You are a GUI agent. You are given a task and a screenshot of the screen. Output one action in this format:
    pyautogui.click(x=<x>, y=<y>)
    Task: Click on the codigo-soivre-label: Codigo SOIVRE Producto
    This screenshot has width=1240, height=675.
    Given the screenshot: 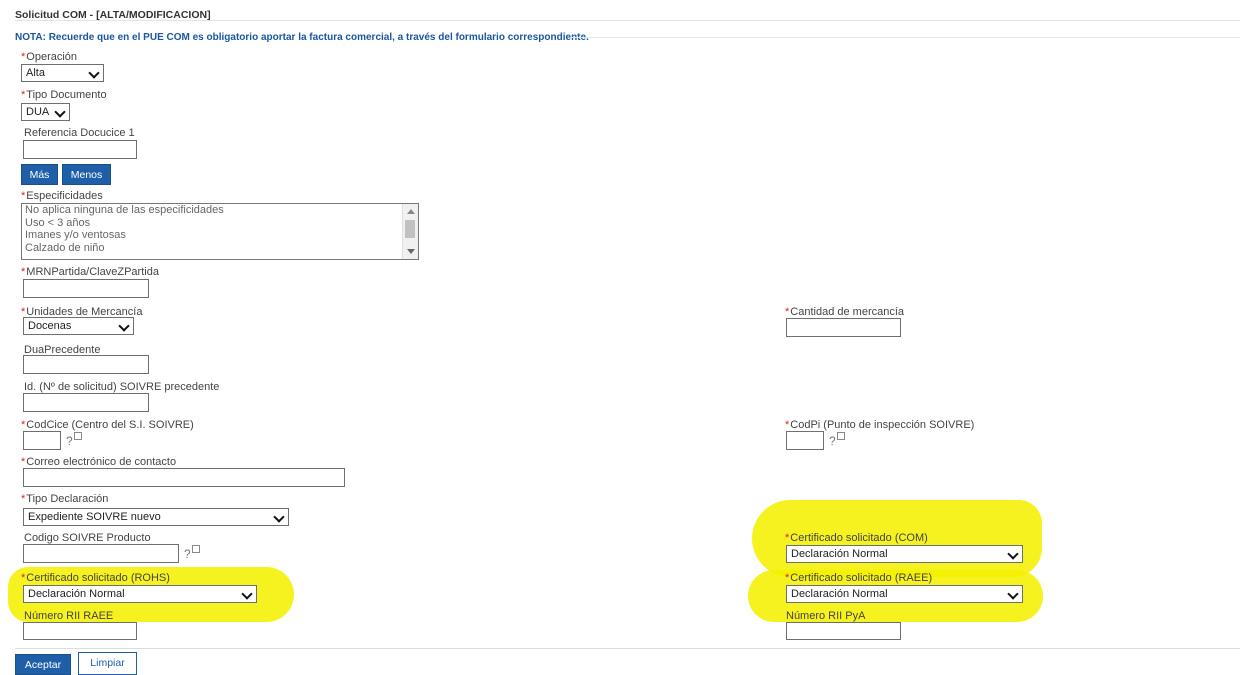 What is the action you would take?
    pyautogui.click(x=87, y=538)
    